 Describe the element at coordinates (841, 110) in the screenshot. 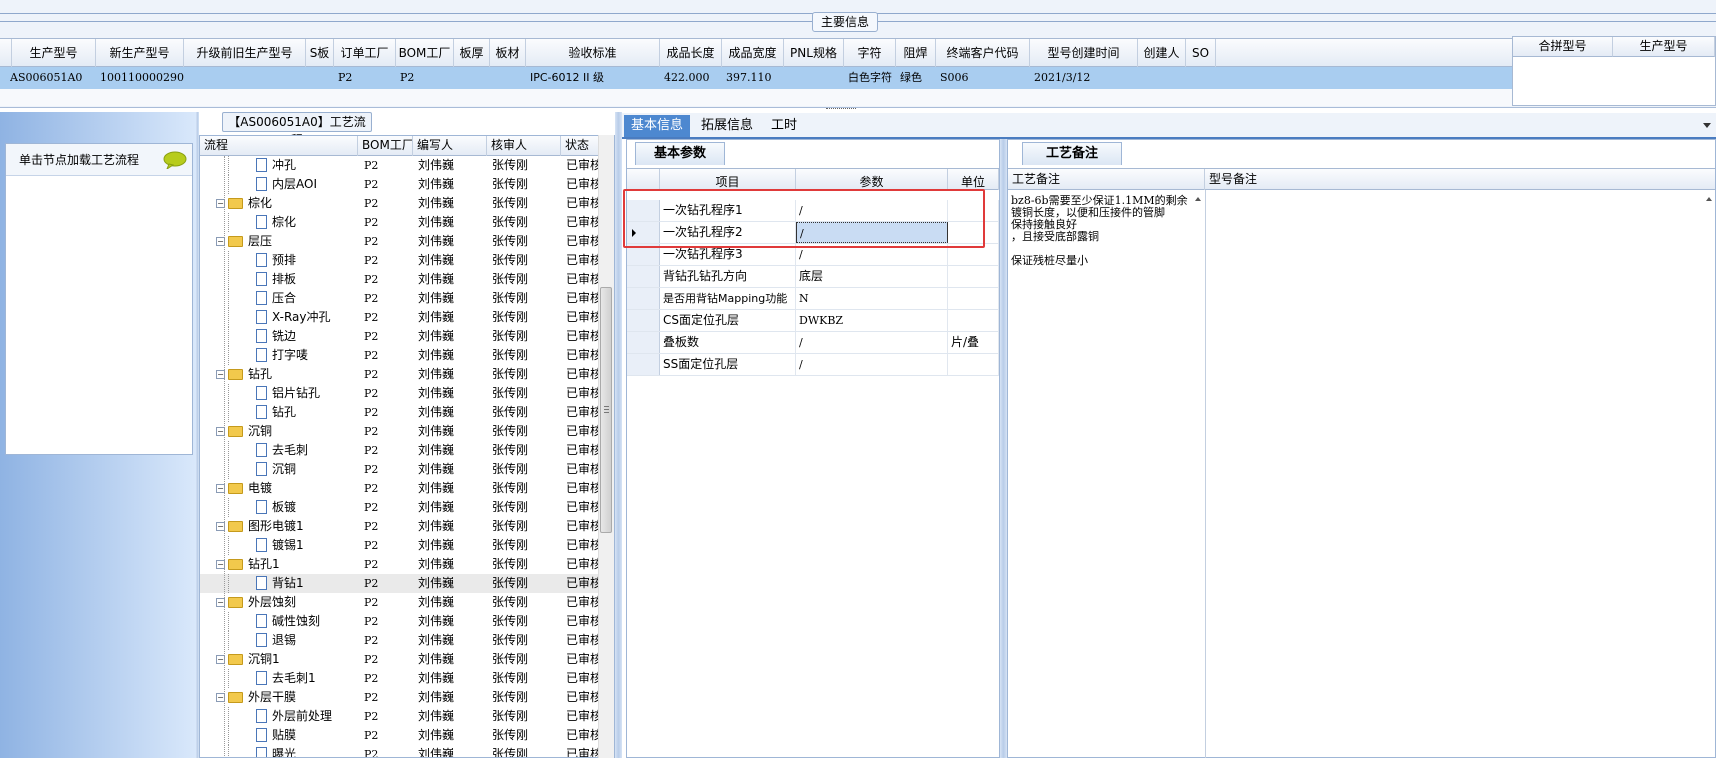

I see `splitter-grip` at that location.